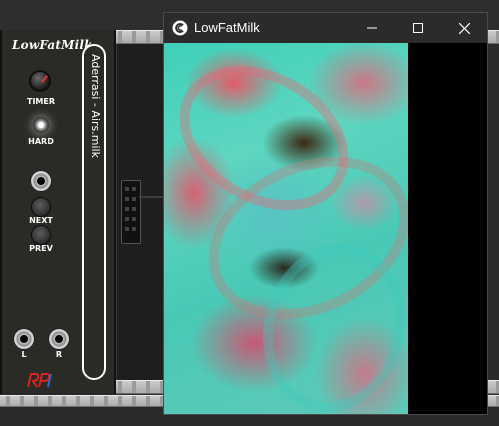  I want to click on app-icon, so click(180, 28).